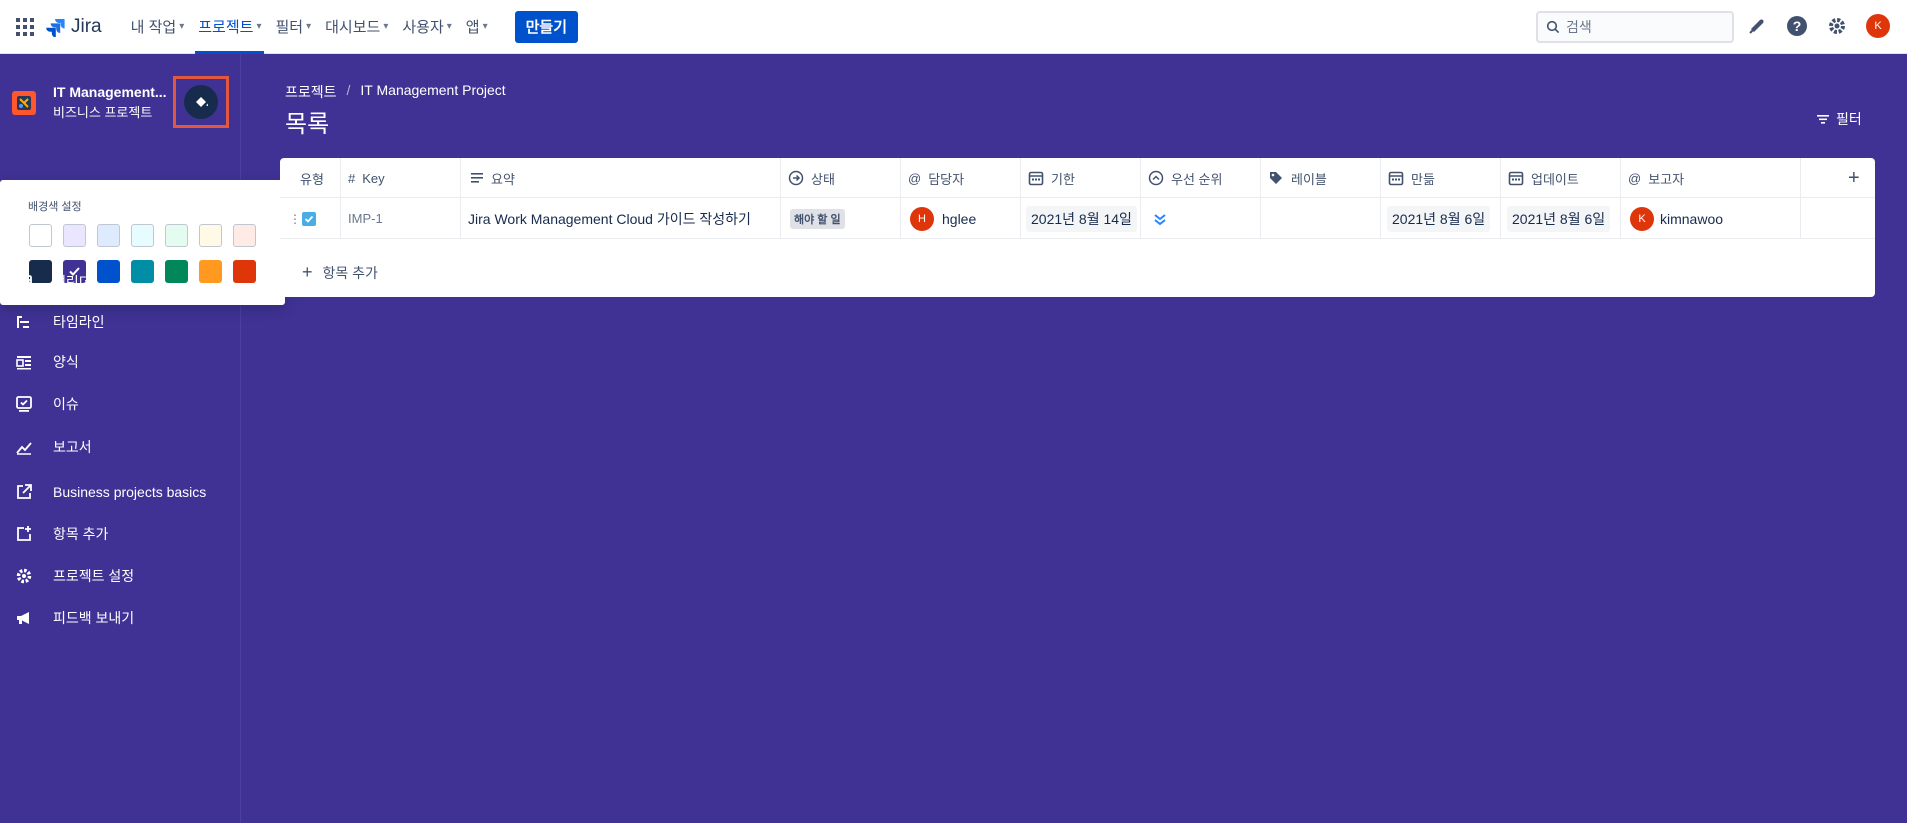 This screenshot has width=1907, height=823. What do you see at coordinates (1642, 218) in the screenshot?
I see `avatar: K` at bounding box center [1642, 218].